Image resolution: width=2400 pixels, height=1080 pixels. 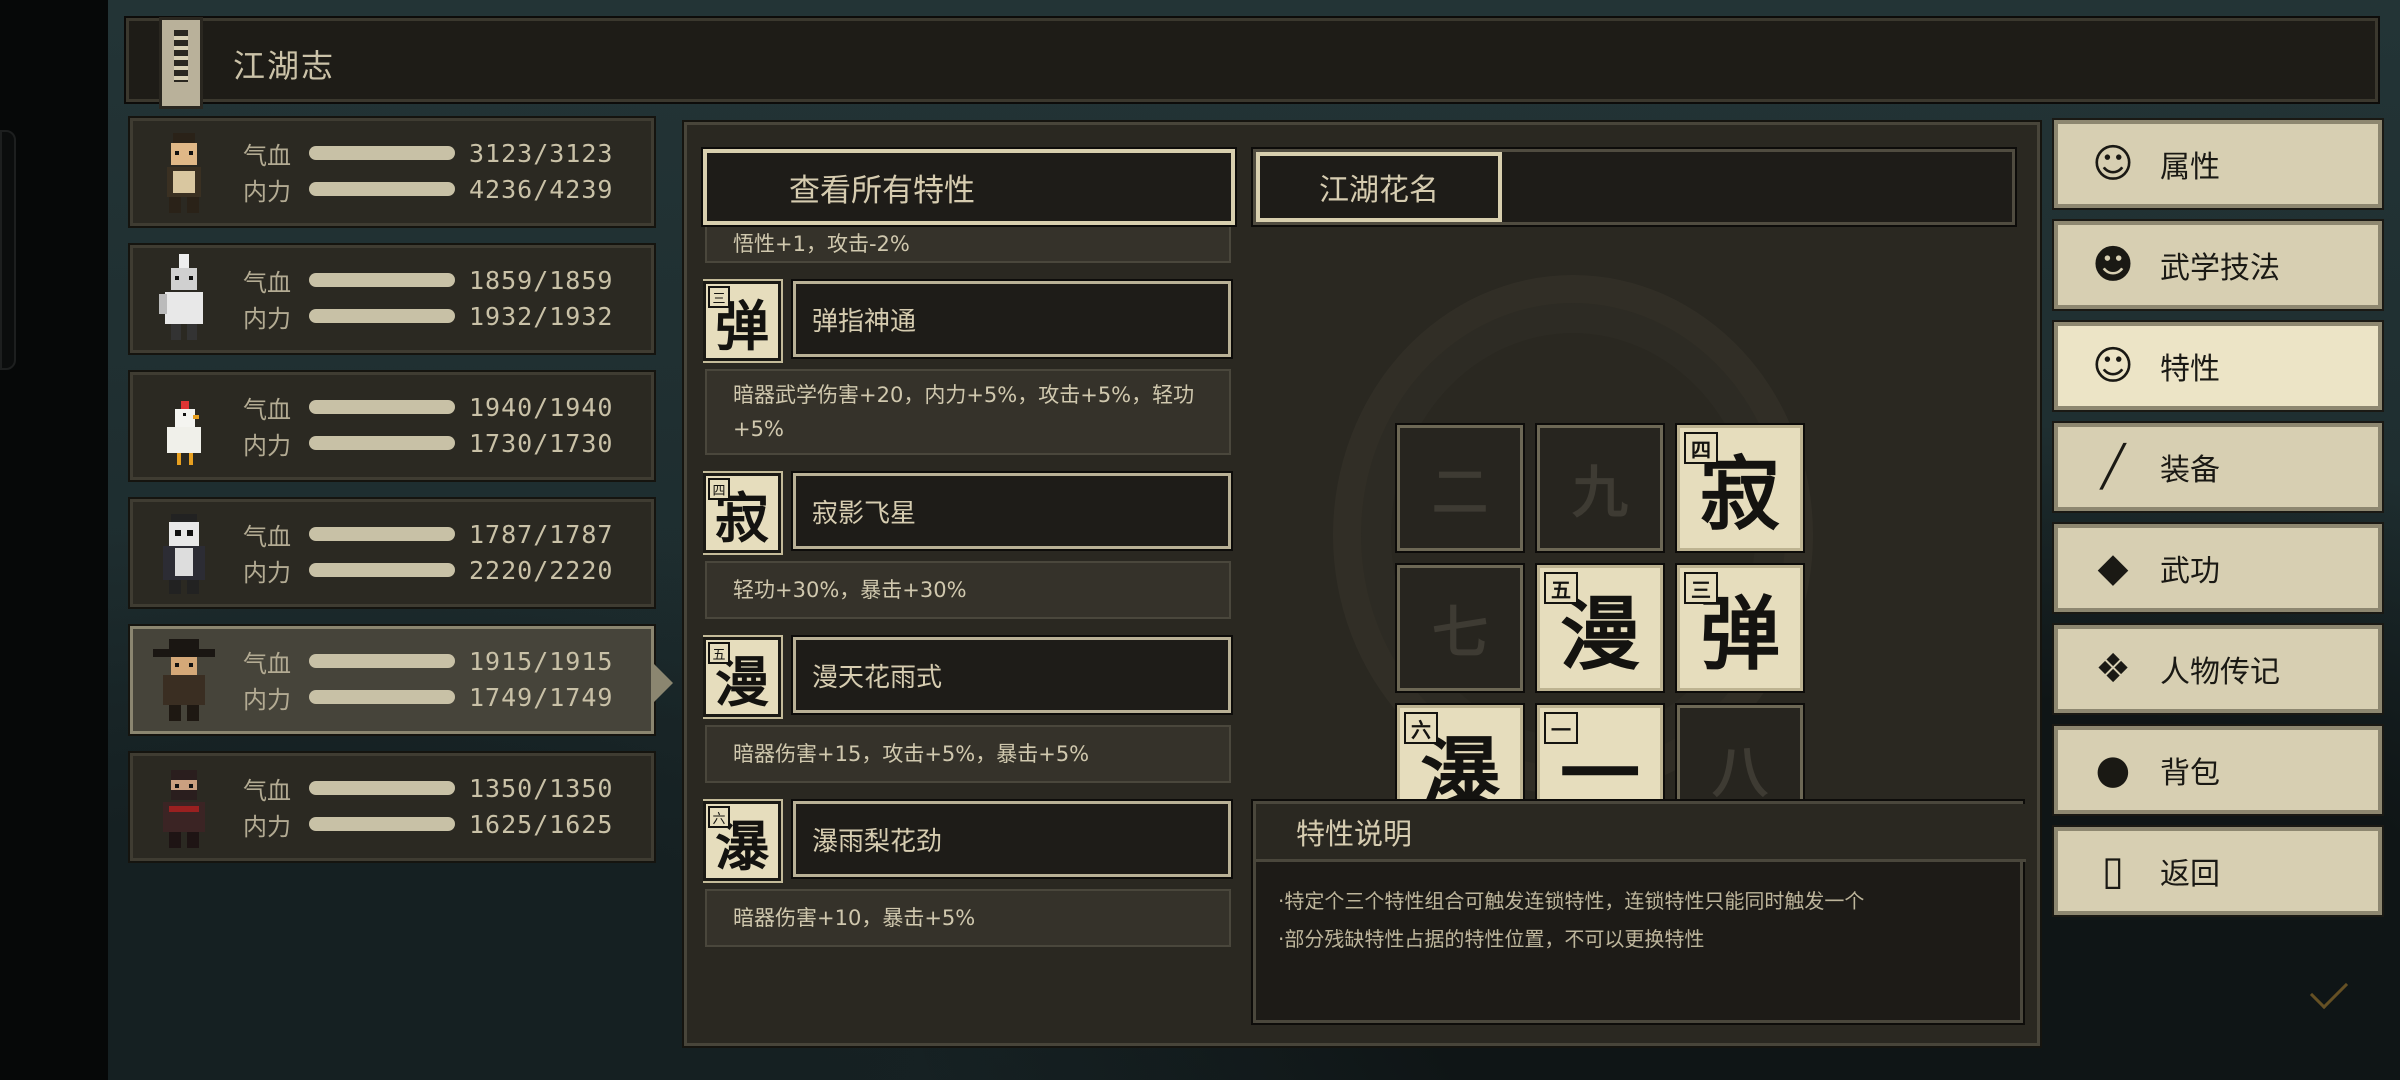 I want to click on trait-desc: 暗器伤害+15，攻击+5%，暴击+5%, so click(x=968, y=754).